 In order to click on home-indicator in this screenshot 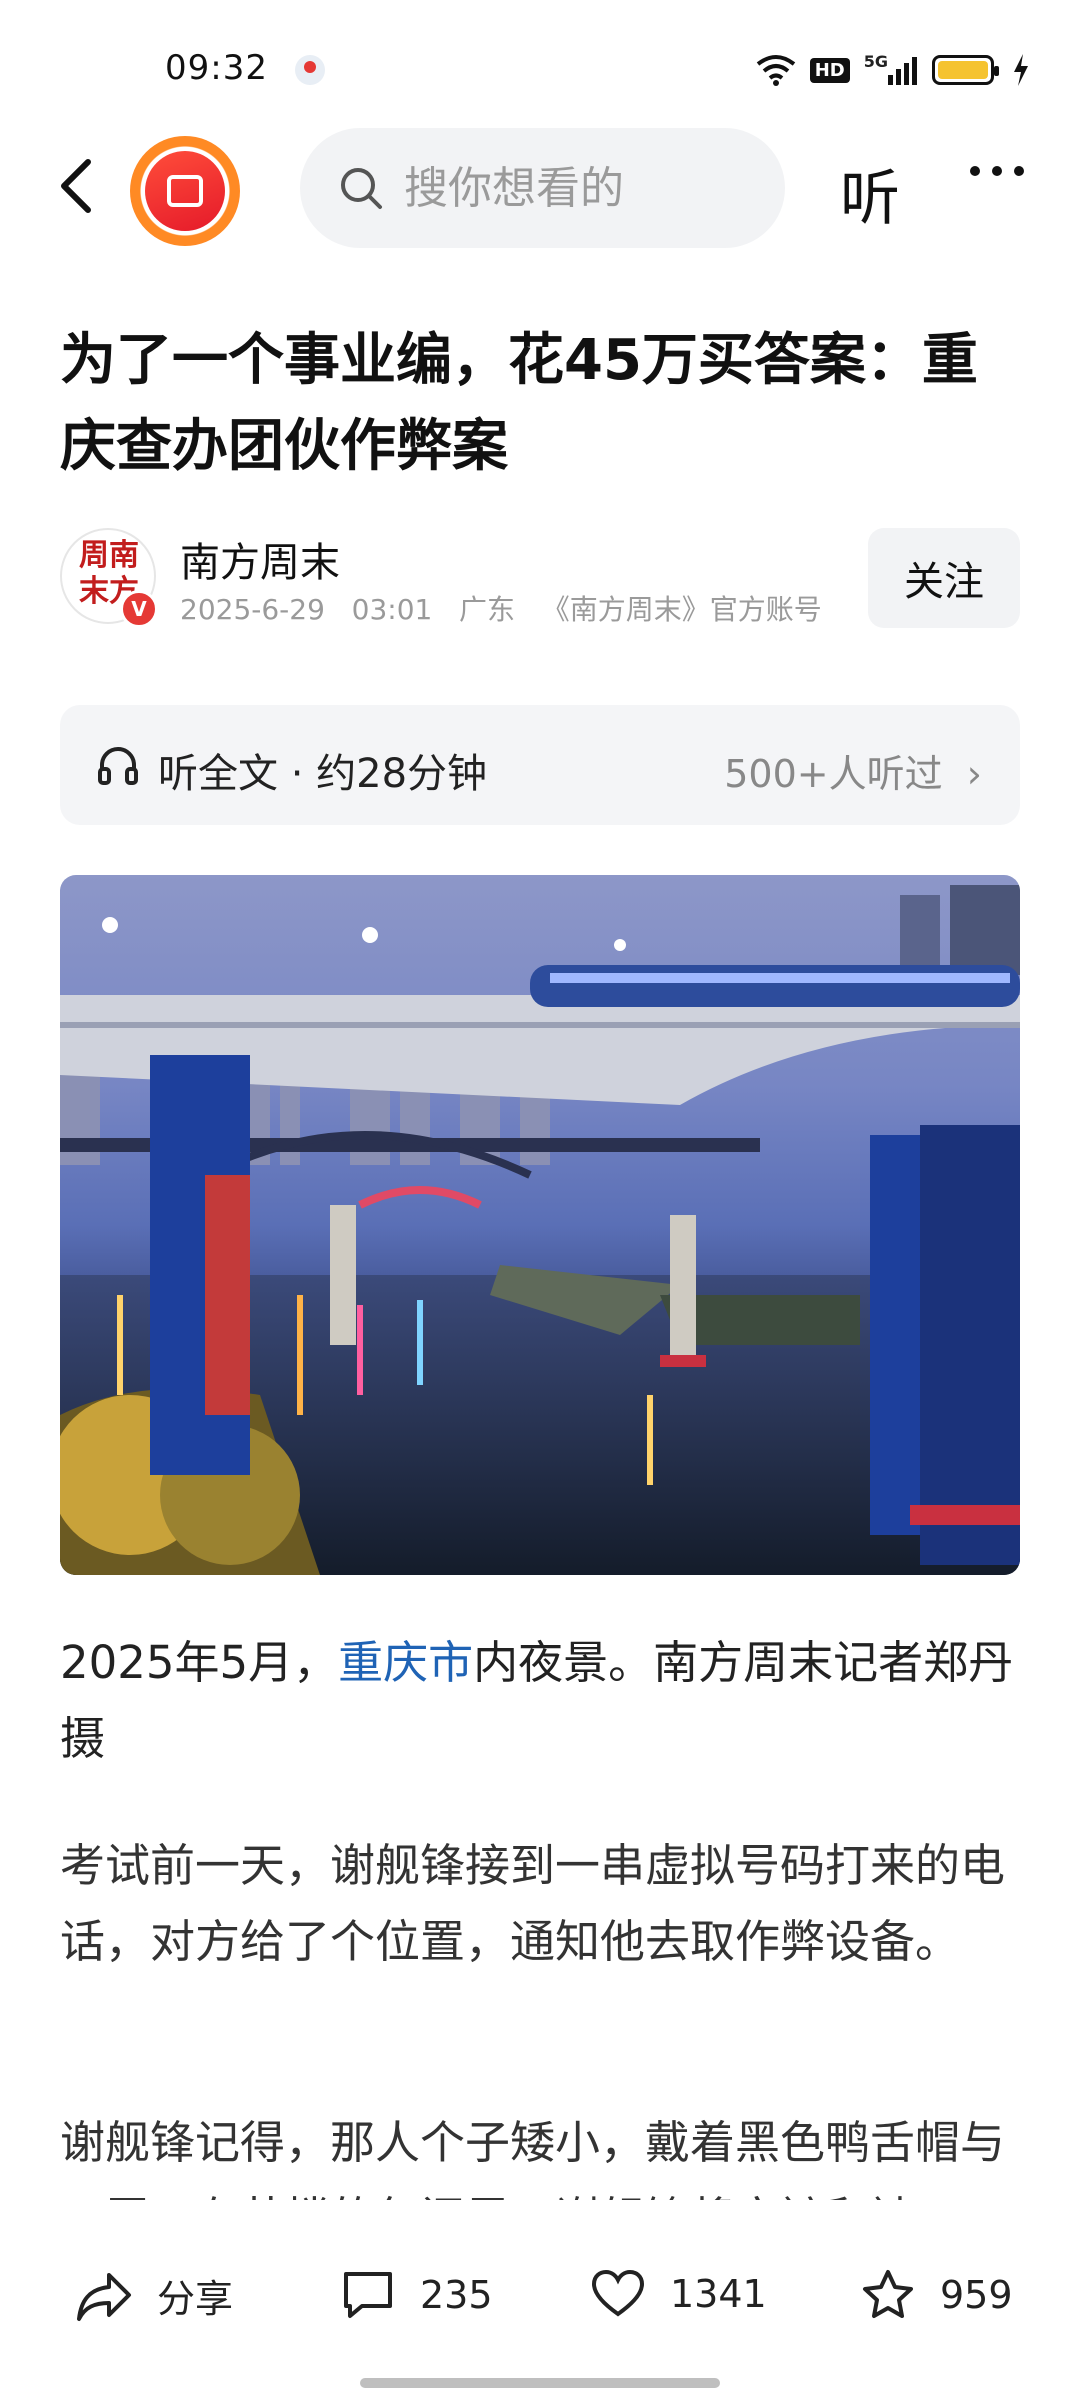, I will do `click(540, 2383)`.